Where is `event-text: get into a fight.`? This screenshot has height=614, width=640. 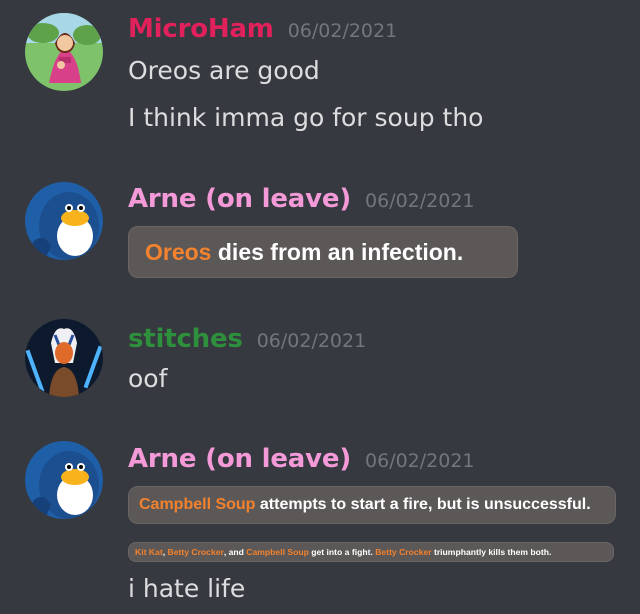 event-text: get into a fight. is located at coordinates (342, 552).